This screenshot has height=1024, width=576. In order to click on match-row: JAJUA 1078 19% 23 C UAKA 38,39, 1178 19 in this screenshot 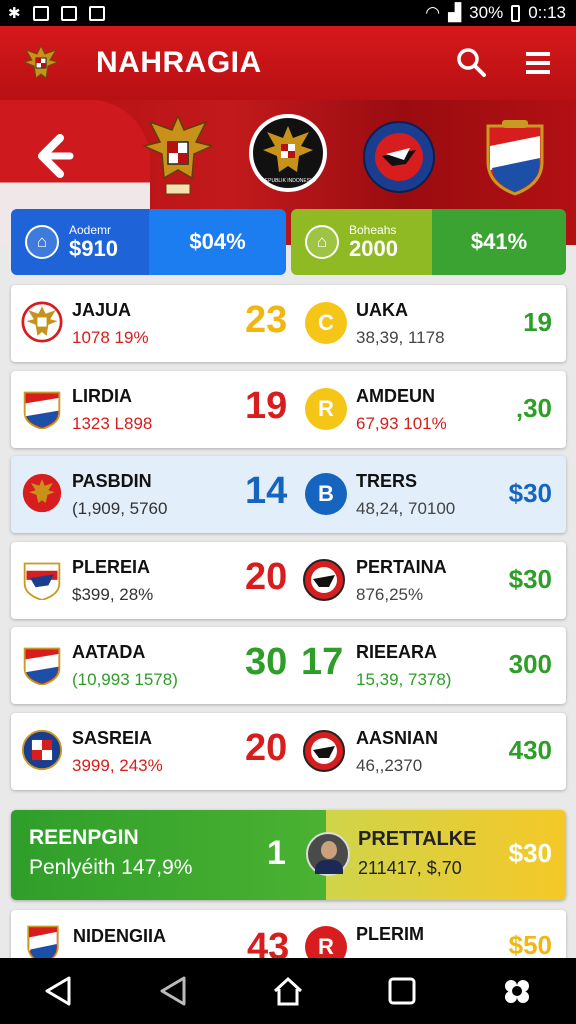, I will do `click(288, 323)`.